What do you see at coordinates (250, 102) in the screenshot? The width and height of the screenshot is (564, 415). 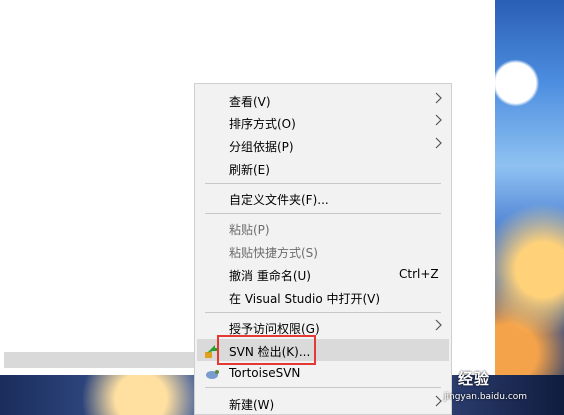 I see `menu-item-label: 查看(V)` at bounding box center [250, 102].